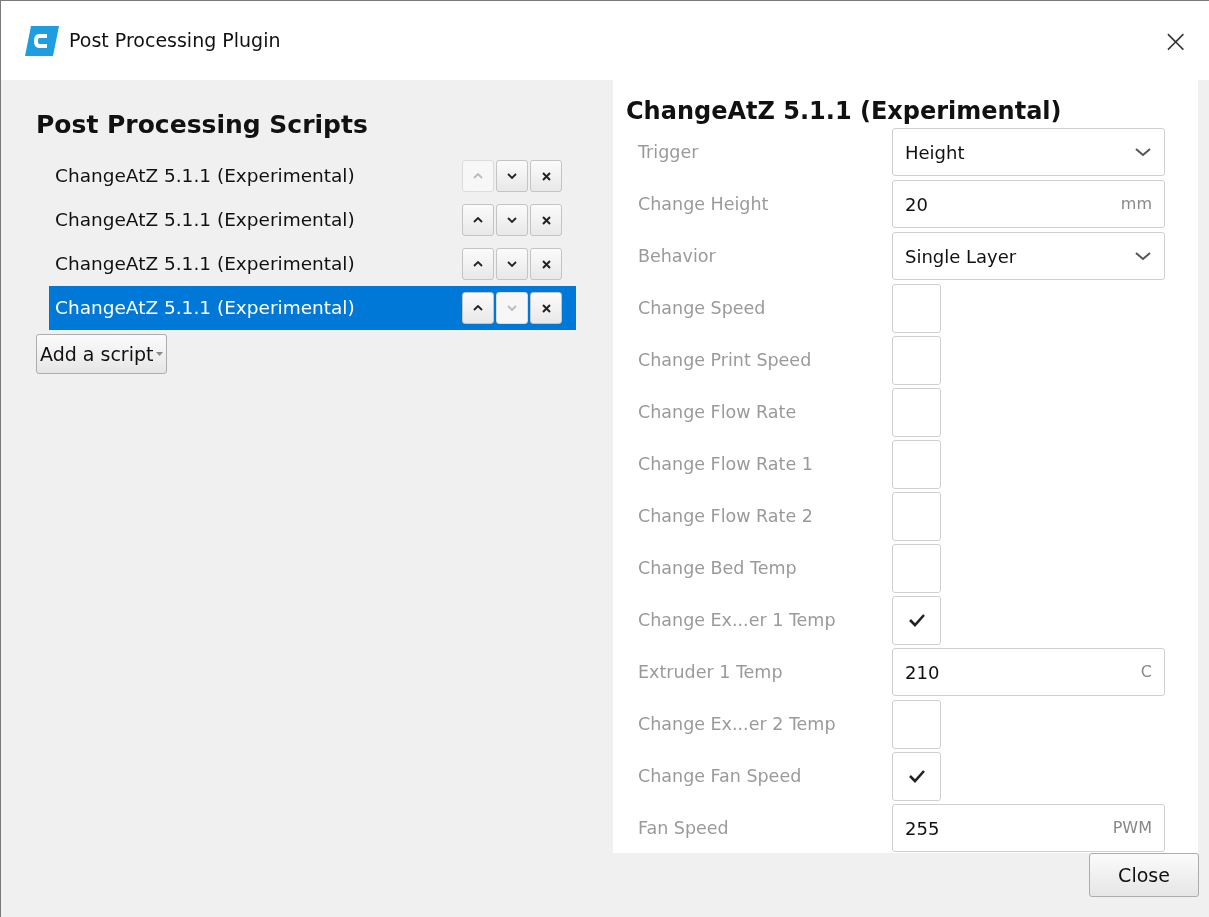 Image resolution: width=1209 pixels, height=917 pixels. What do you see at coordinates (717, 412) in the screenshot?
I see `setting-label: Change Flow Rate` at bounding box center [717, 412].